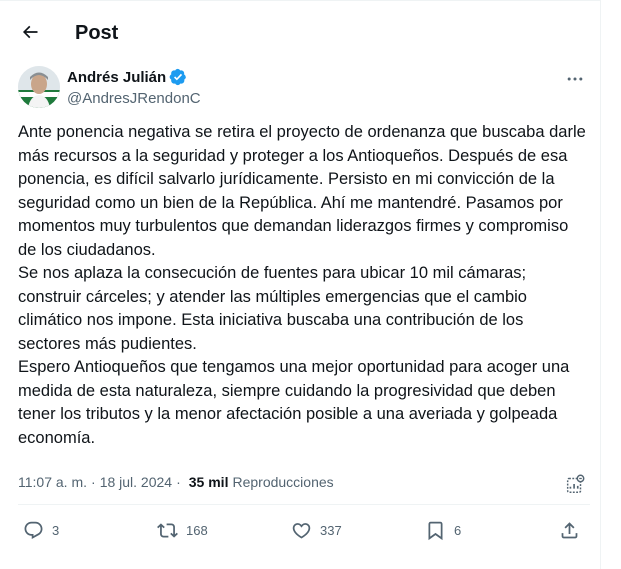 The height and width of the screenshot is (569, 621). What do you see at coordinates (52, 482) in the screenshot?
I see `post-time: 11:07 a. m.` at bounding box center [52, 482].